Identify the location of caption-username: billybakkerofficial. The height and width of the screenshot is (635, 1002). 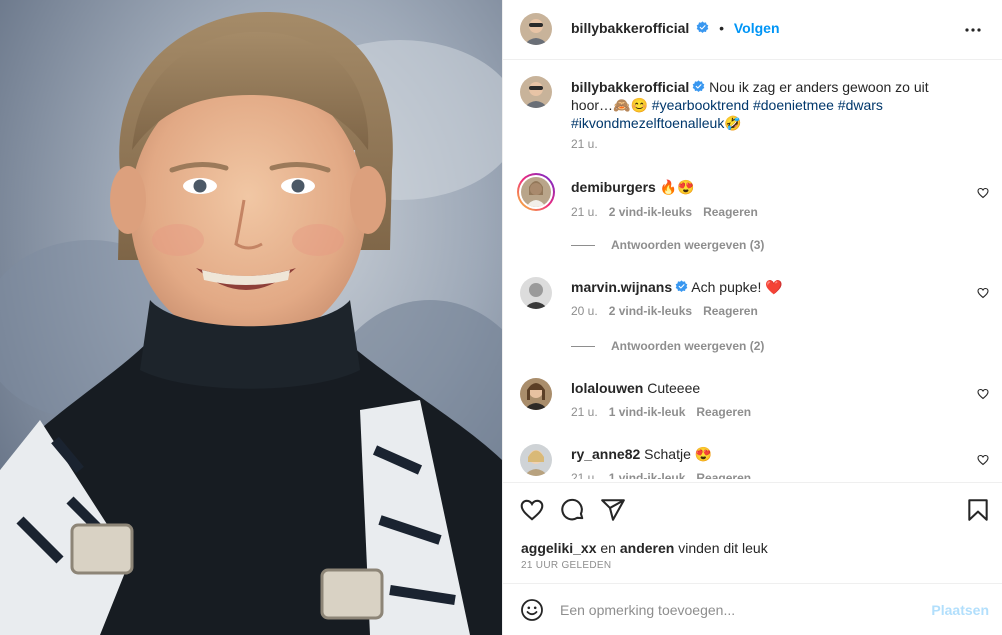
(630, 87).